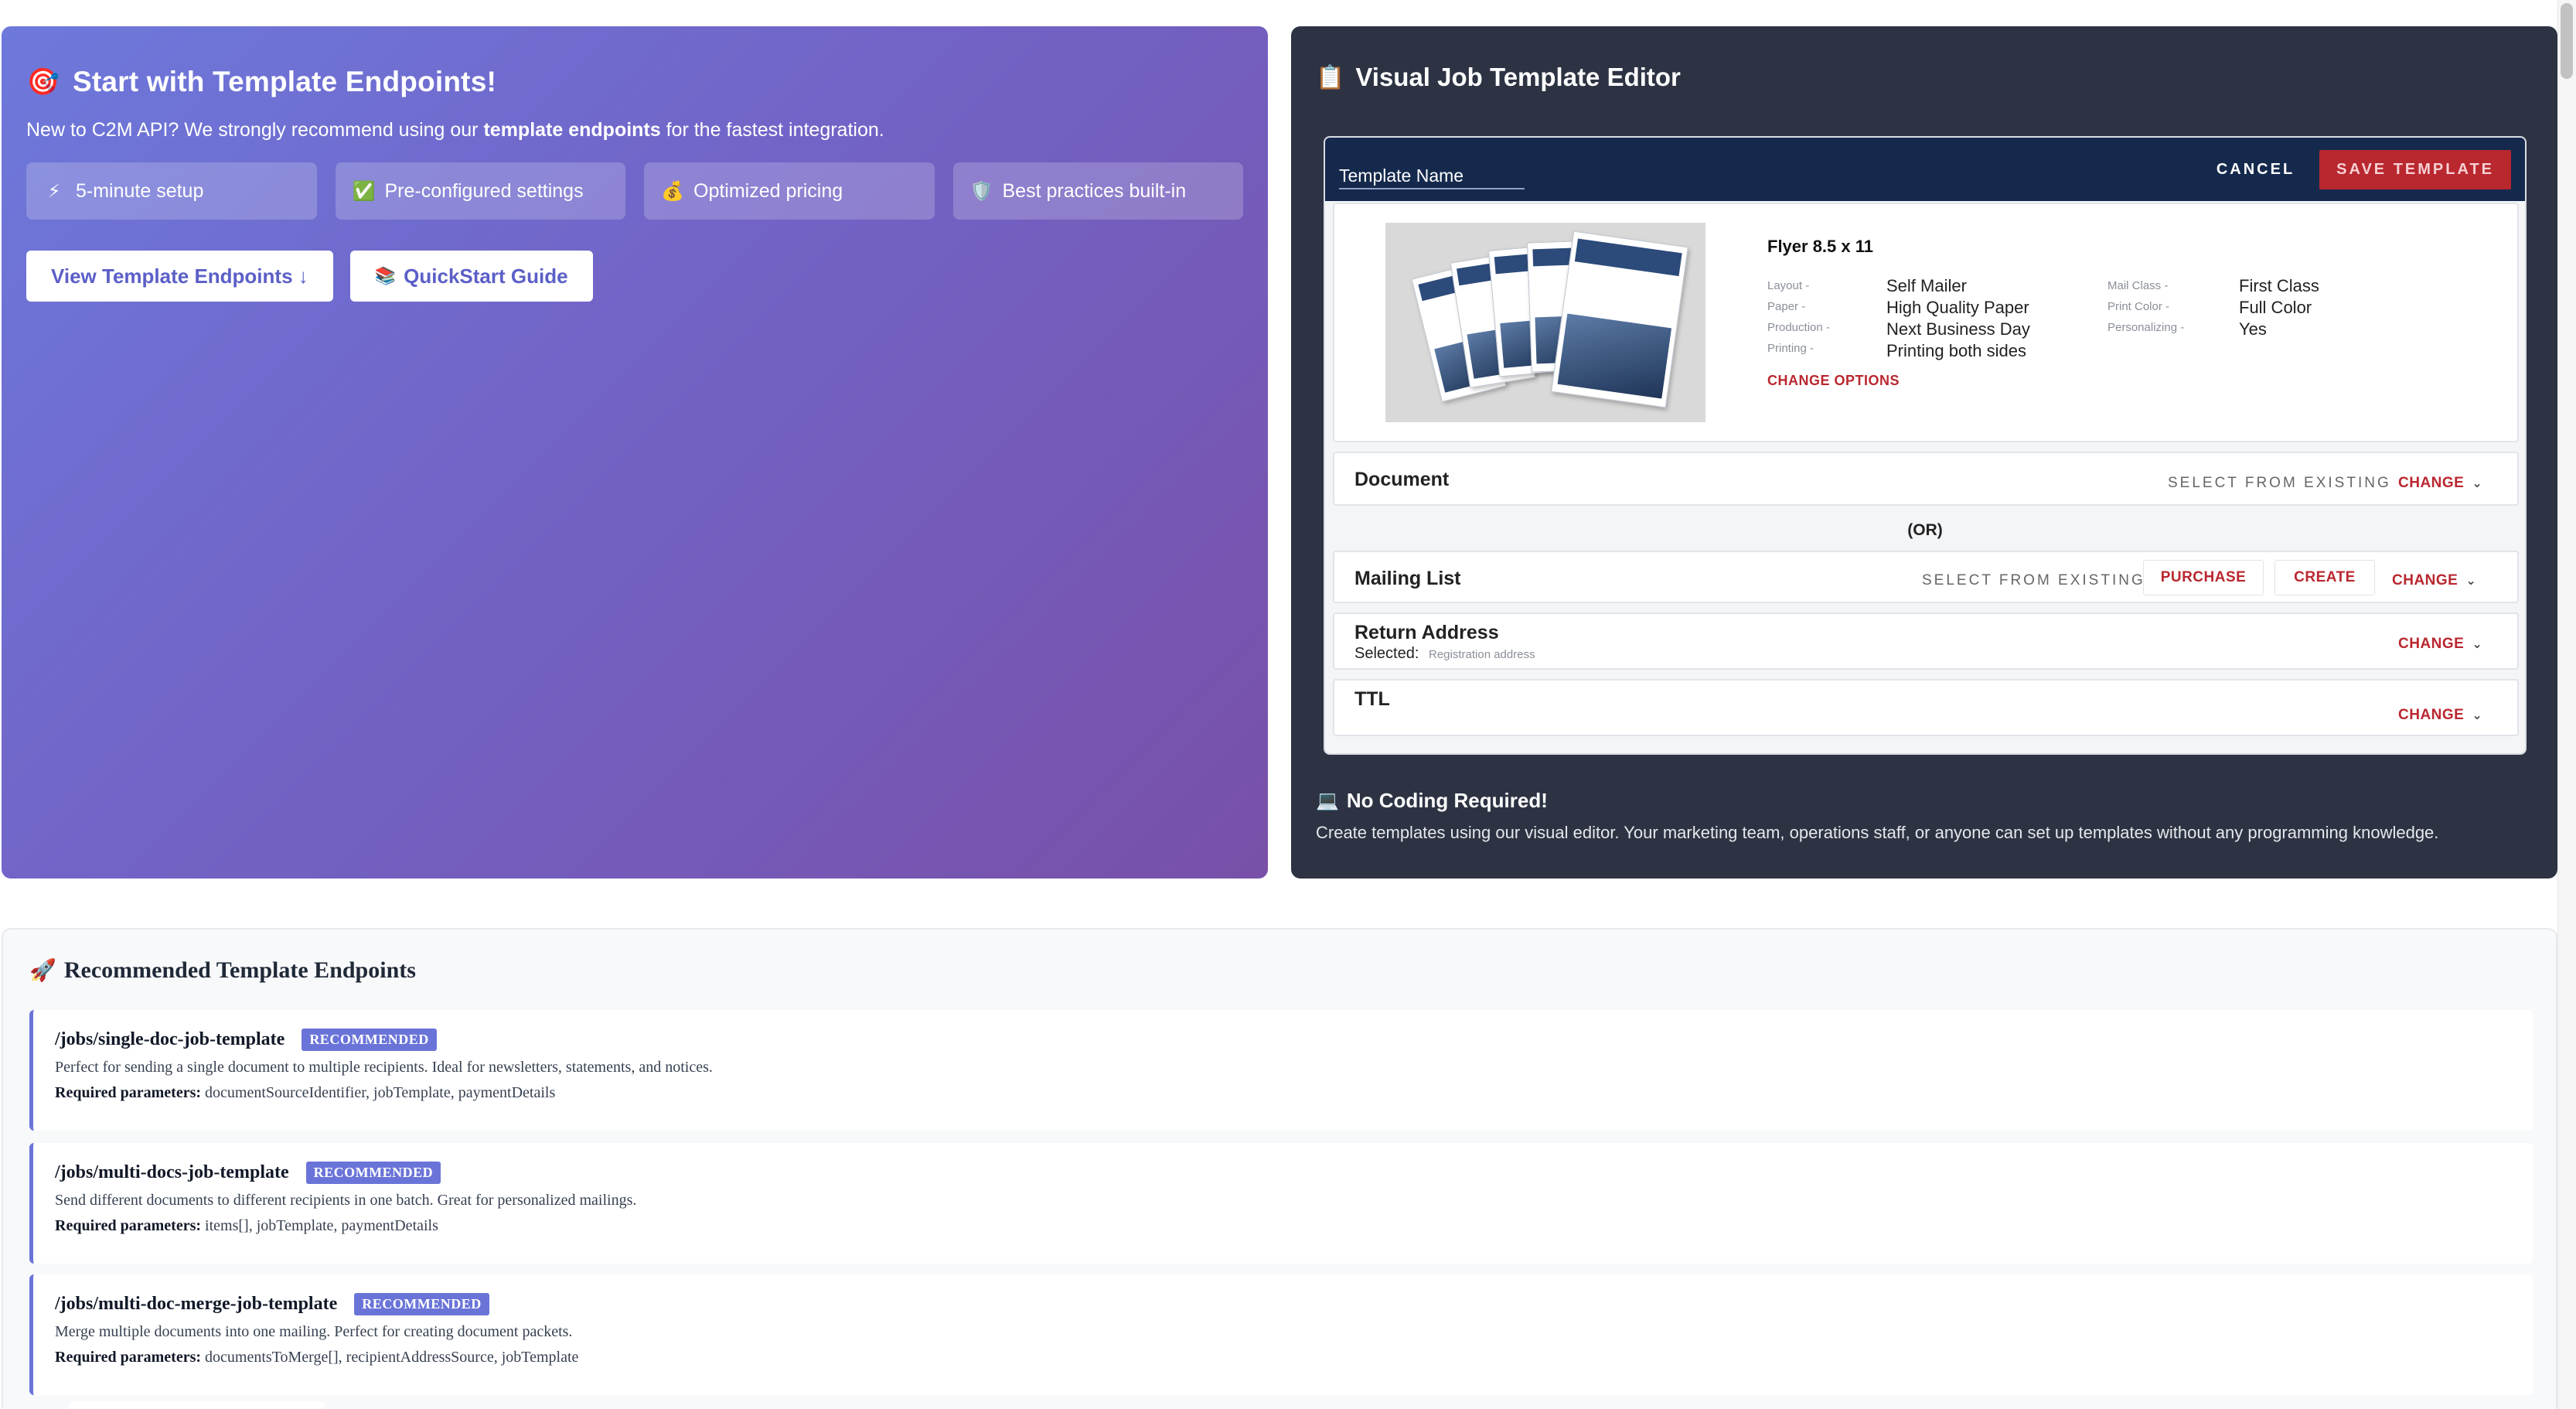 The height and width of the screenshot is (1409, 2576). Describe the element at coordinates (140, 191) in the screenshot. I see `feature-label: 5-minute setup` at that location.